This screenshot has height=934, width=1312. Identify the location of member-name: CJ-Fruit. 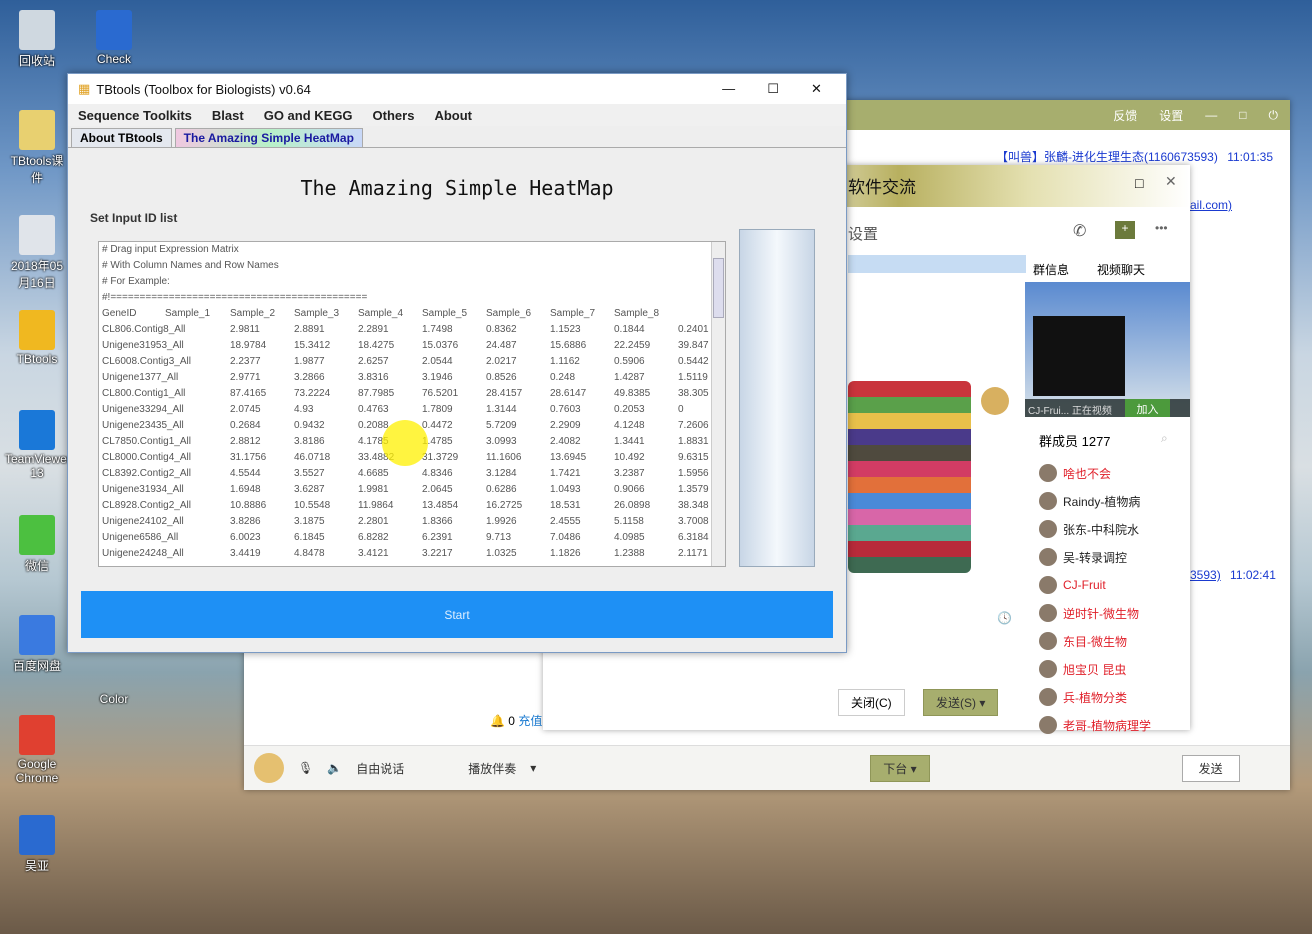
(1084, 585).